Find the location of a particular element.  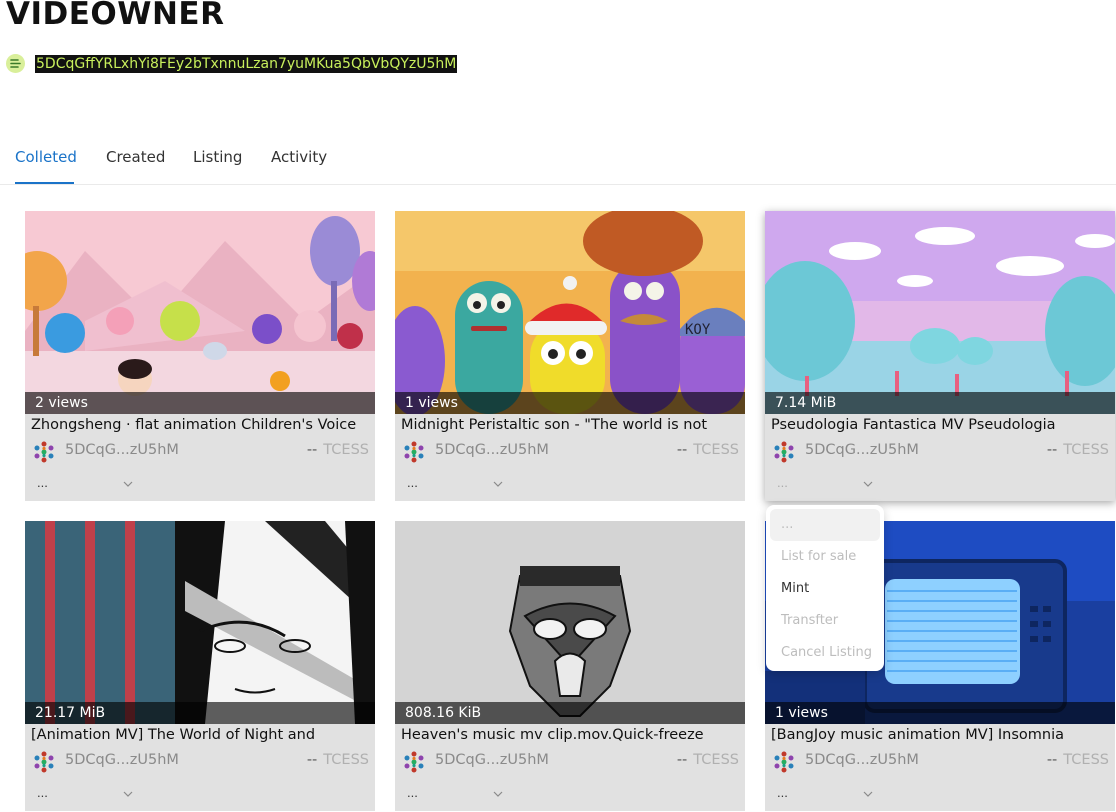

card-title: Heaven's music mv clip.mov.Quick-freeze is located at coordinates (572, 735).